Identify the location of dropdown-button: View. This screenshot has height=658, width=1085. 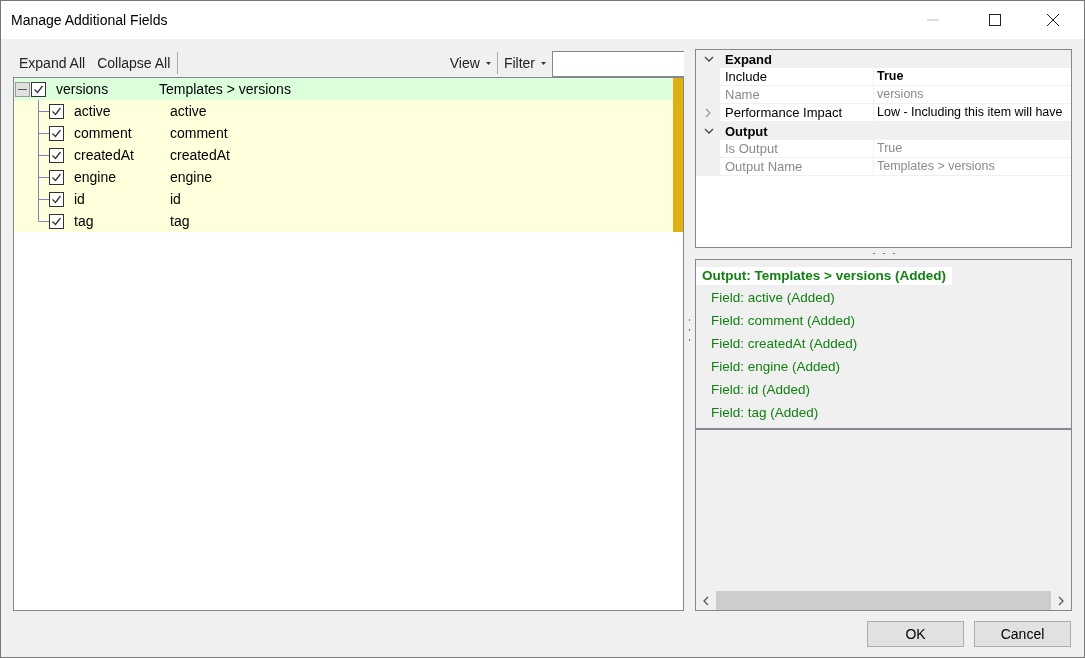
(470, 63).